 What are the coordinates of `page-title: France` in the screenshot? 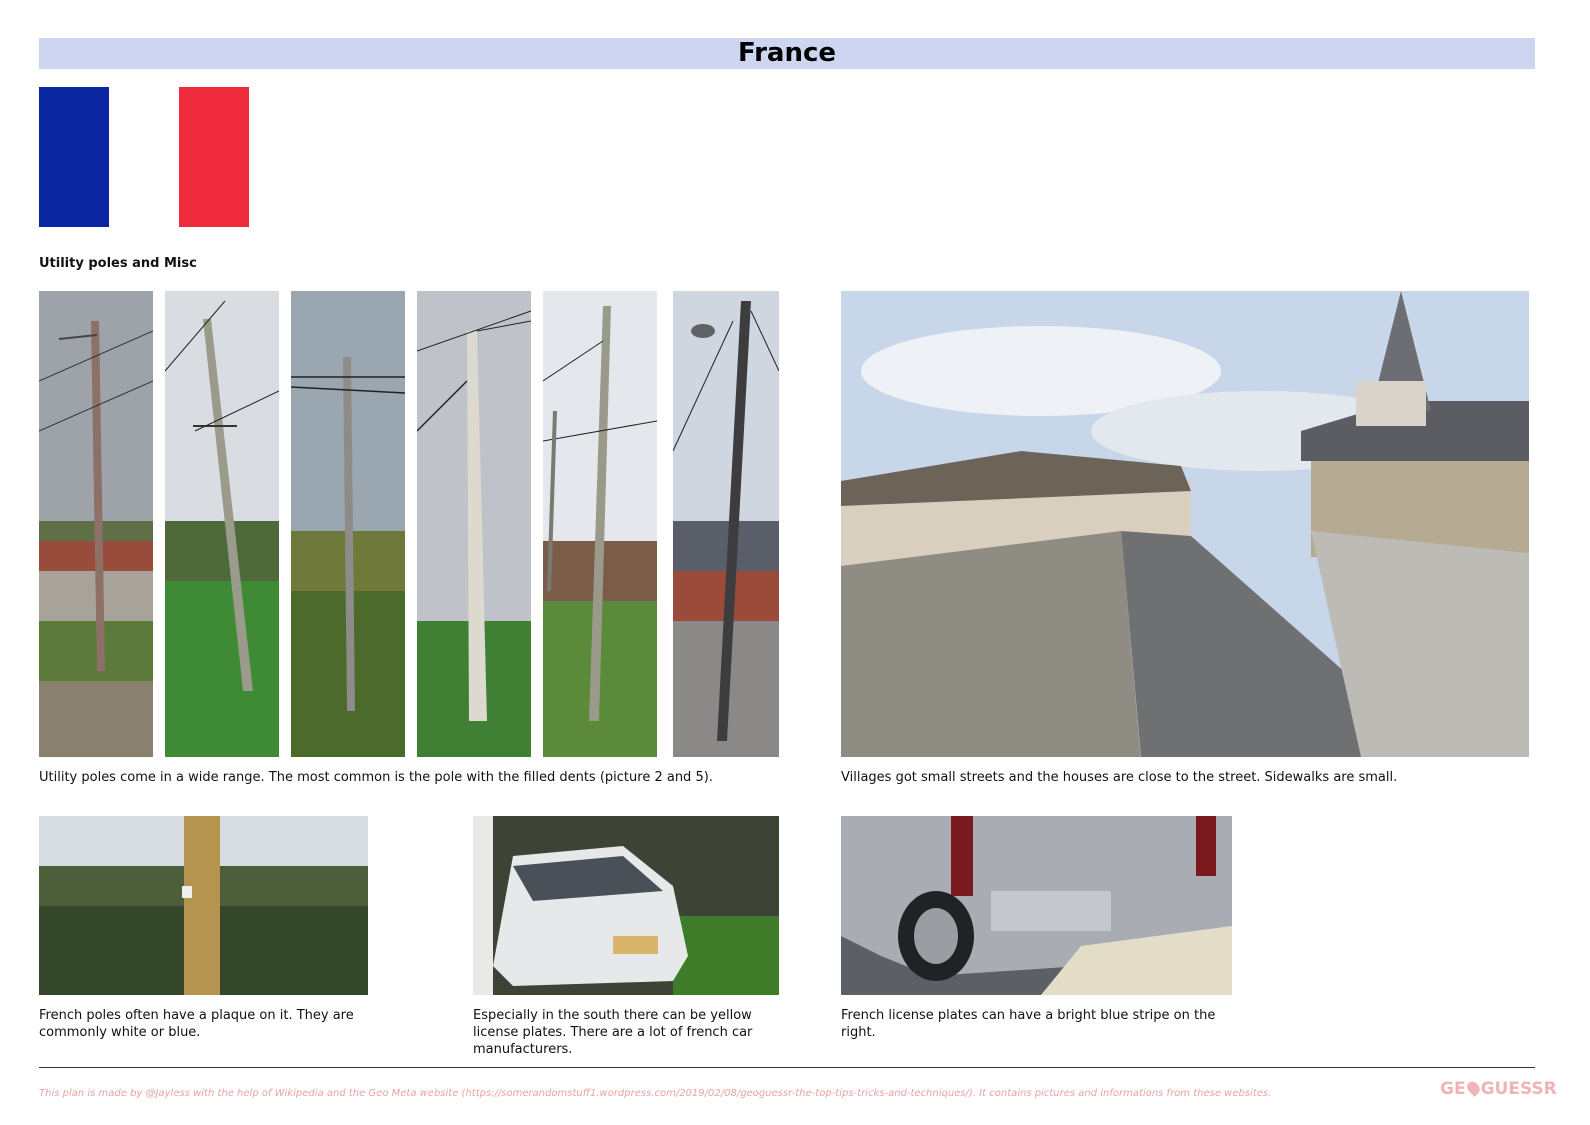 It's located at (787, 53).